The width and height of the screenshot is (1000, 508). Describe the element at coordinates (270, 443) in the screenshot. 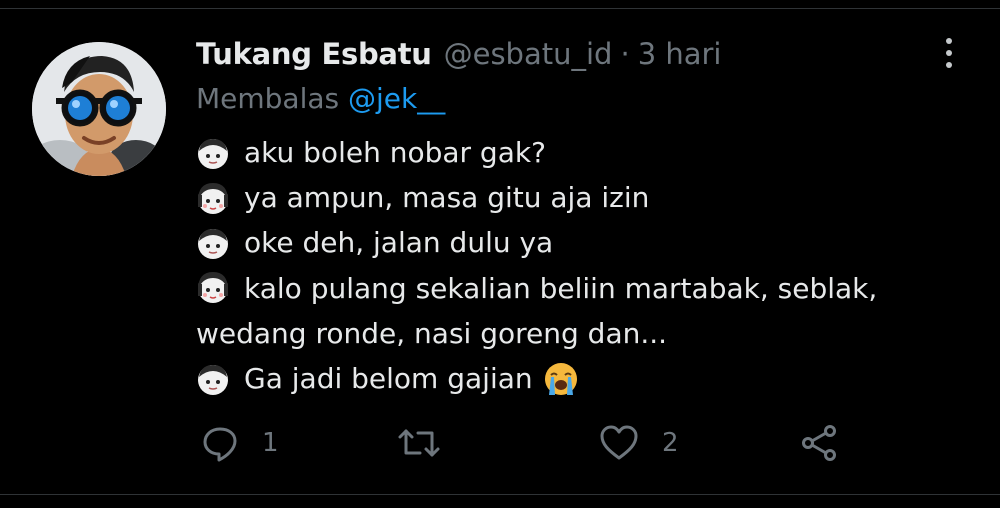

I see `reply-count: 1` at that location.